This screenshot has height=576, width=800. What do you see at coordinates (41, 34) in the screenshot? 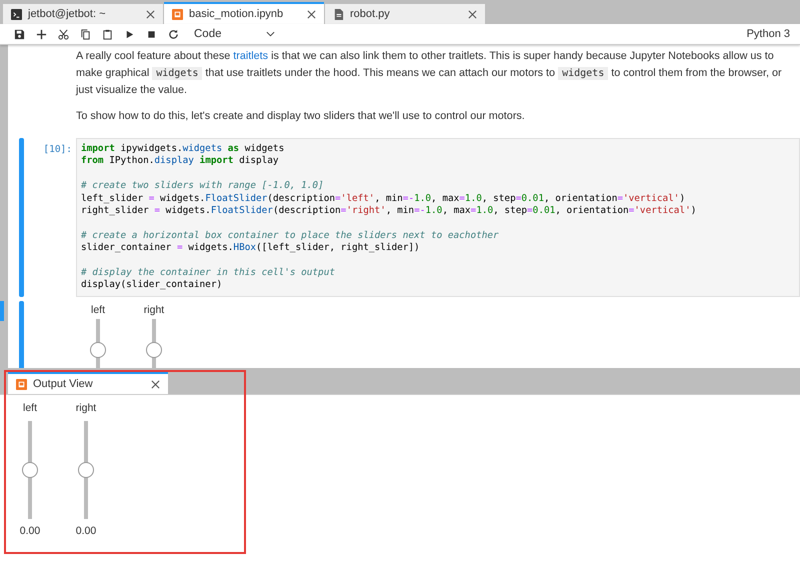
I see `add-icon` at bounding box center [41, 34].